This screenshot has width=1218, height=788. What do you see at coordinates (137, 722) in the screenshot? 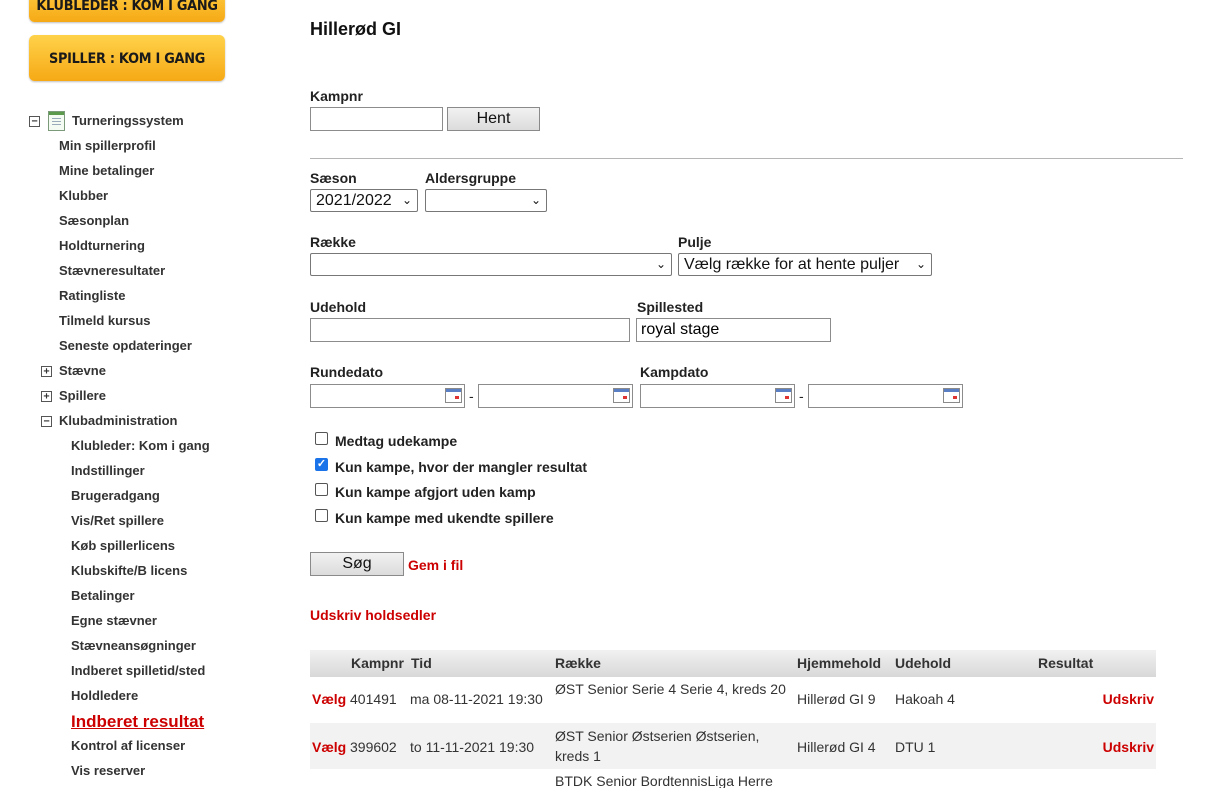
I see `sidebar-sub-indberet-resultat: Indberet resultat` at bounding box center [137, 722].